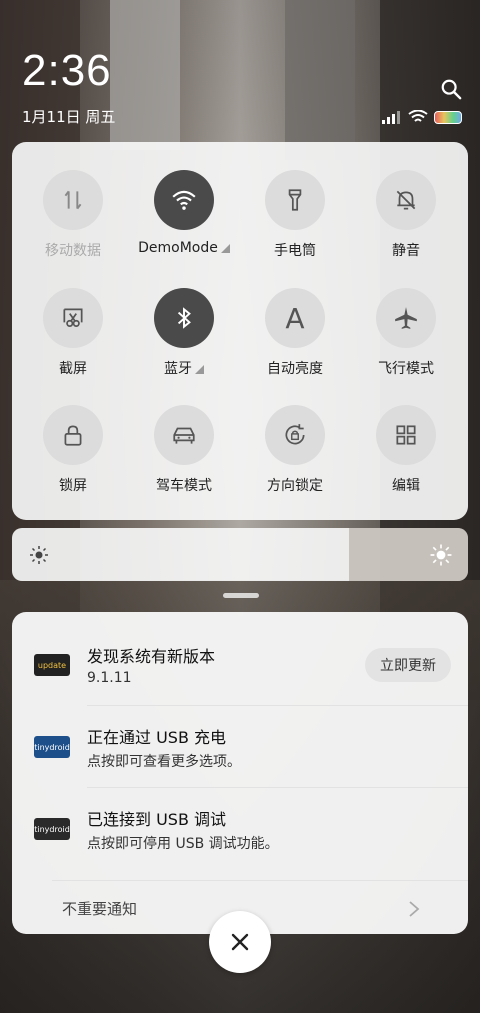  Describe the element at coordinates (414, 909) in the screenshot. I see `chevron-right-icon` at that location.